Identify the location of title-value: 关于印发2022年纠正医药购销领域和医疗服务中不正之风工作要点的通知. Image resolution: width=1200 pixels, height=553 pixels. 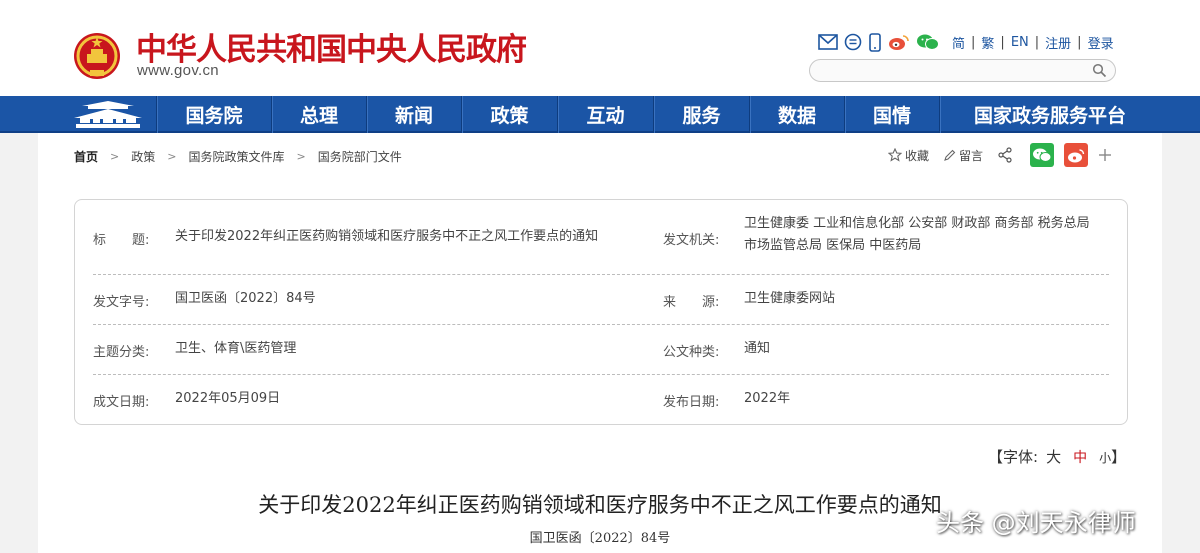
(387, 236).